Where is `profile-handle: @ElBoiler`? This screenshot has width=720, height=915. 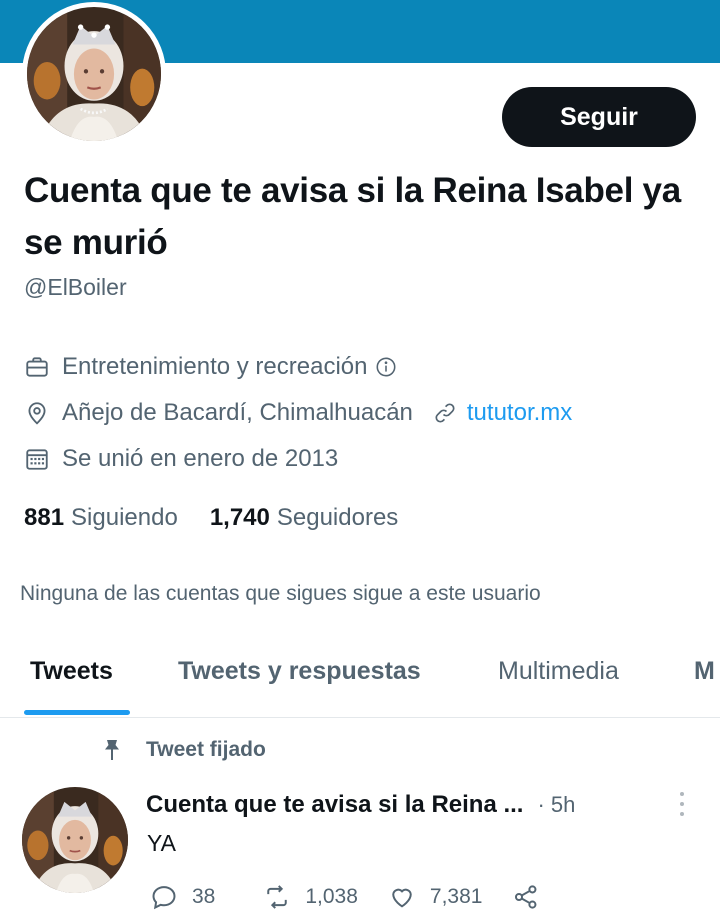
profile-handle: @ElBoiler is located at coordinates (75, 287).